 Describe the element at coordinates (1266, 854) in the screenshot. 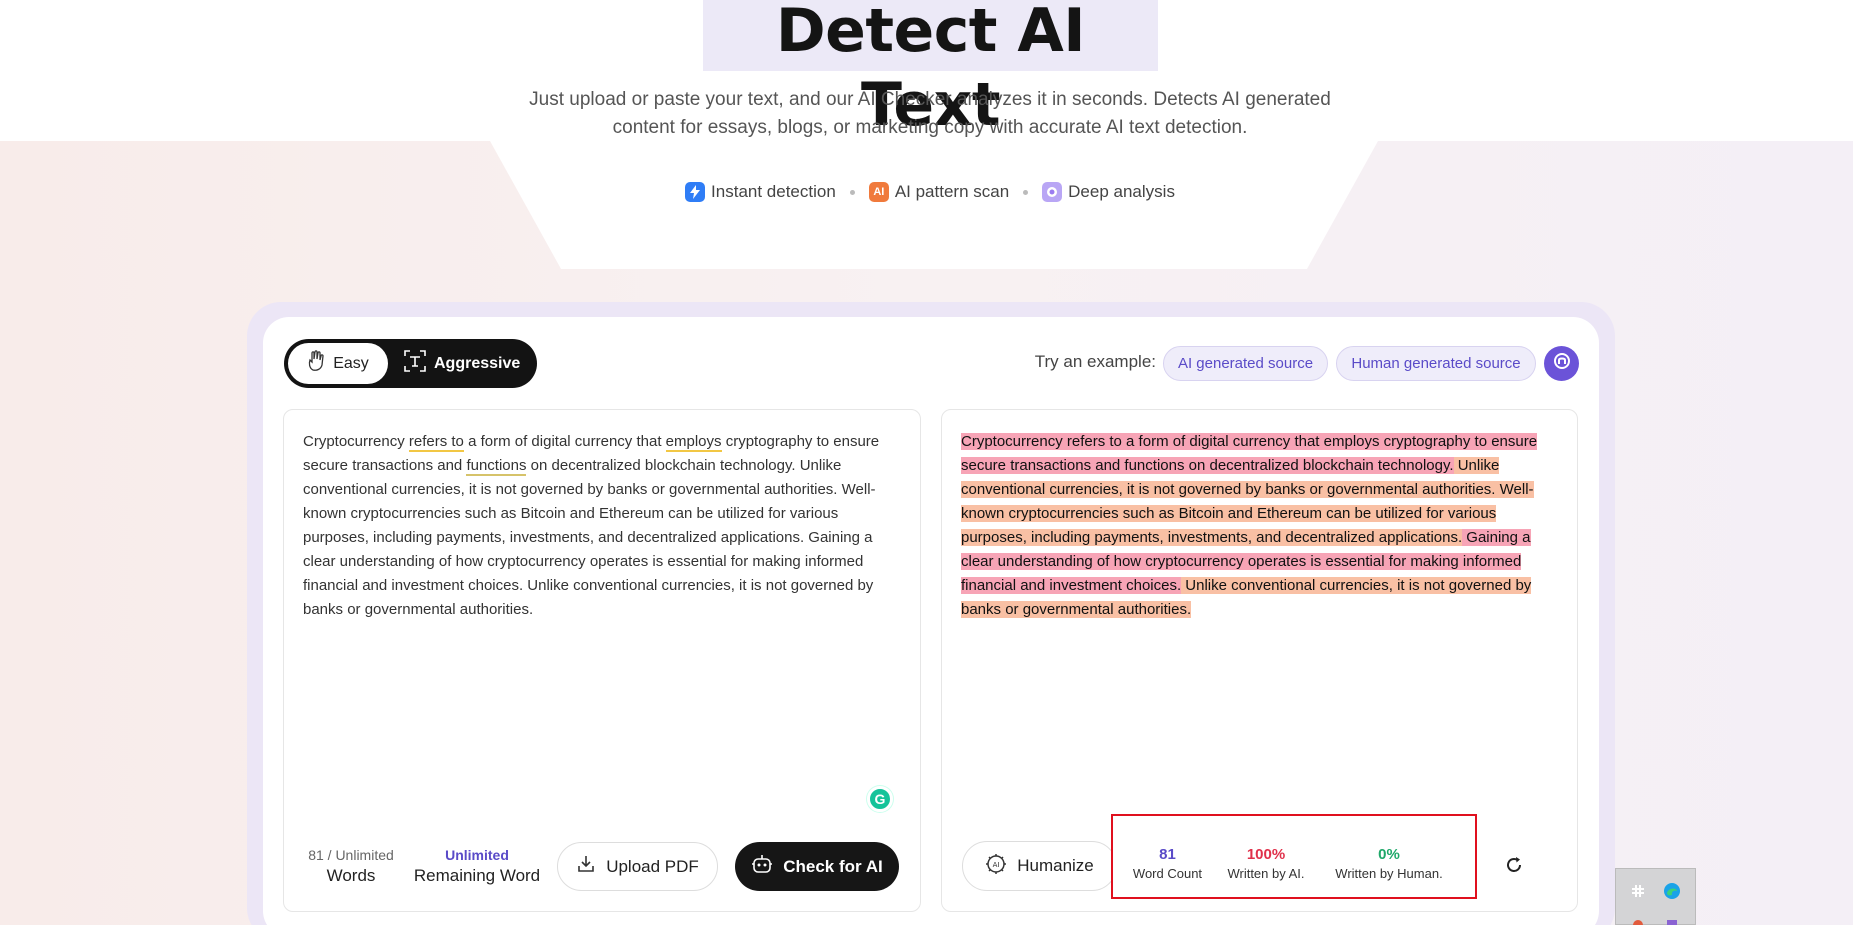

I see `stat-ai-value: 100%` at that location.